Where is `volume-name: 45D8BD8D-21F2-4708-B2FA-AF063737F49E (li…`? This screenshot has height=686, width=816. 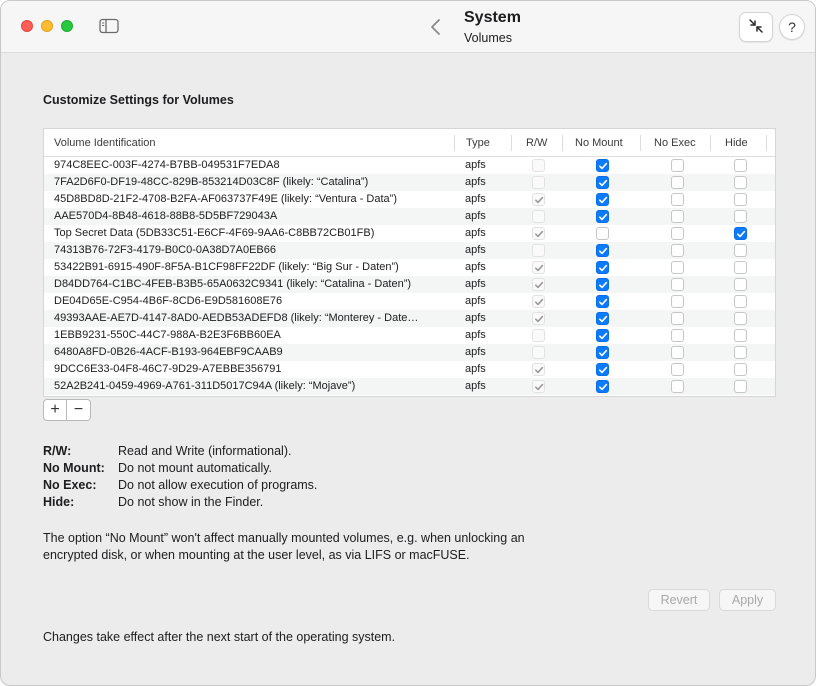 volume-name: 45D8BD8D-21F2-4708-B2FA-AF063737F49E (li… is located at coordinates (225, 199).